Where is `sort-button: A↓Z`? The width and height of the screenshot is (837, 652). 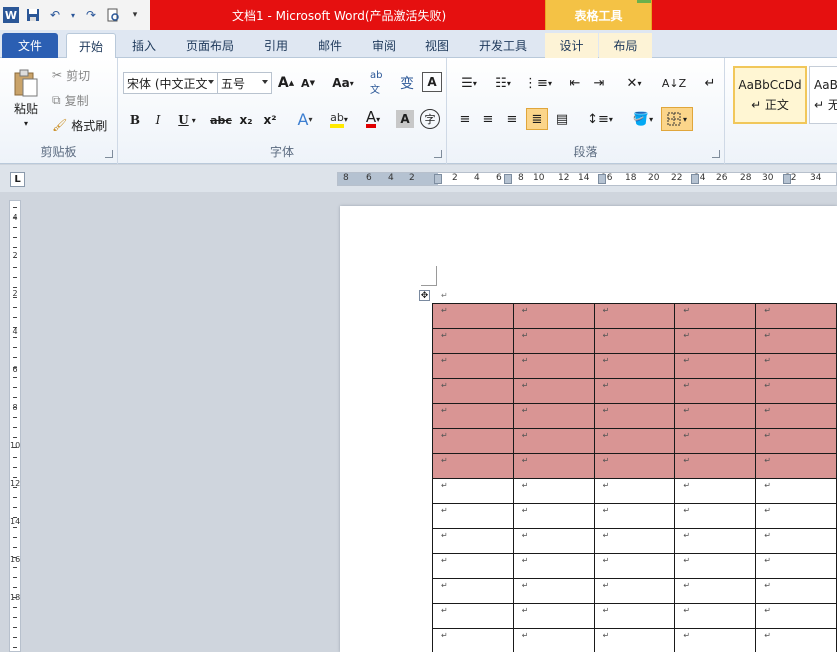 sort-button: A↓Z is located at coordinates (674, 83).